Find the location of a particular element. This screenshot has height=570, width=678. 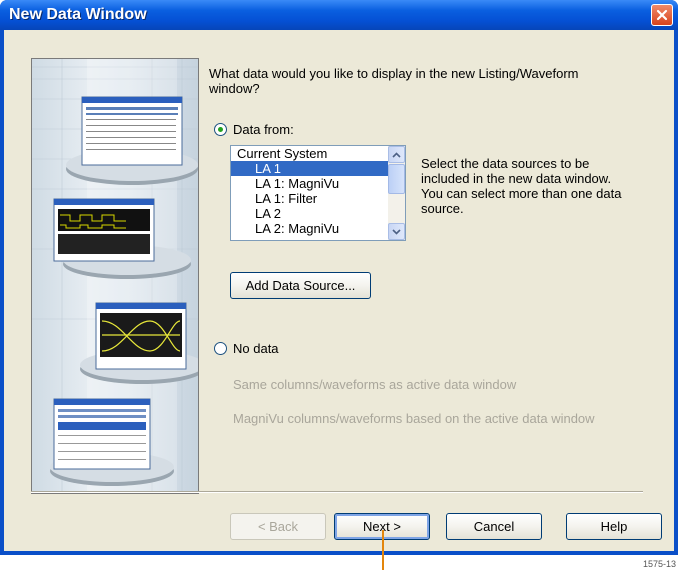

scroll-up-button is located at coordinates (396, 154).